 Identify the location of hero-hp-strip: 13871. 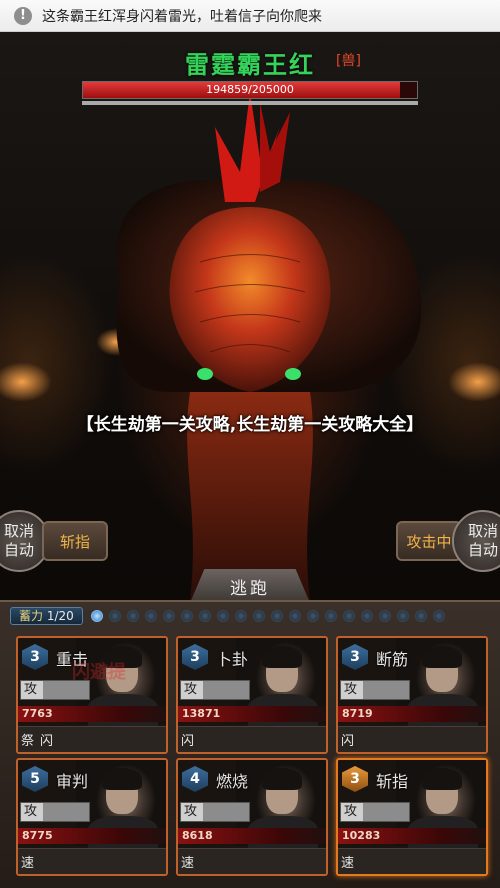
(252, 714).